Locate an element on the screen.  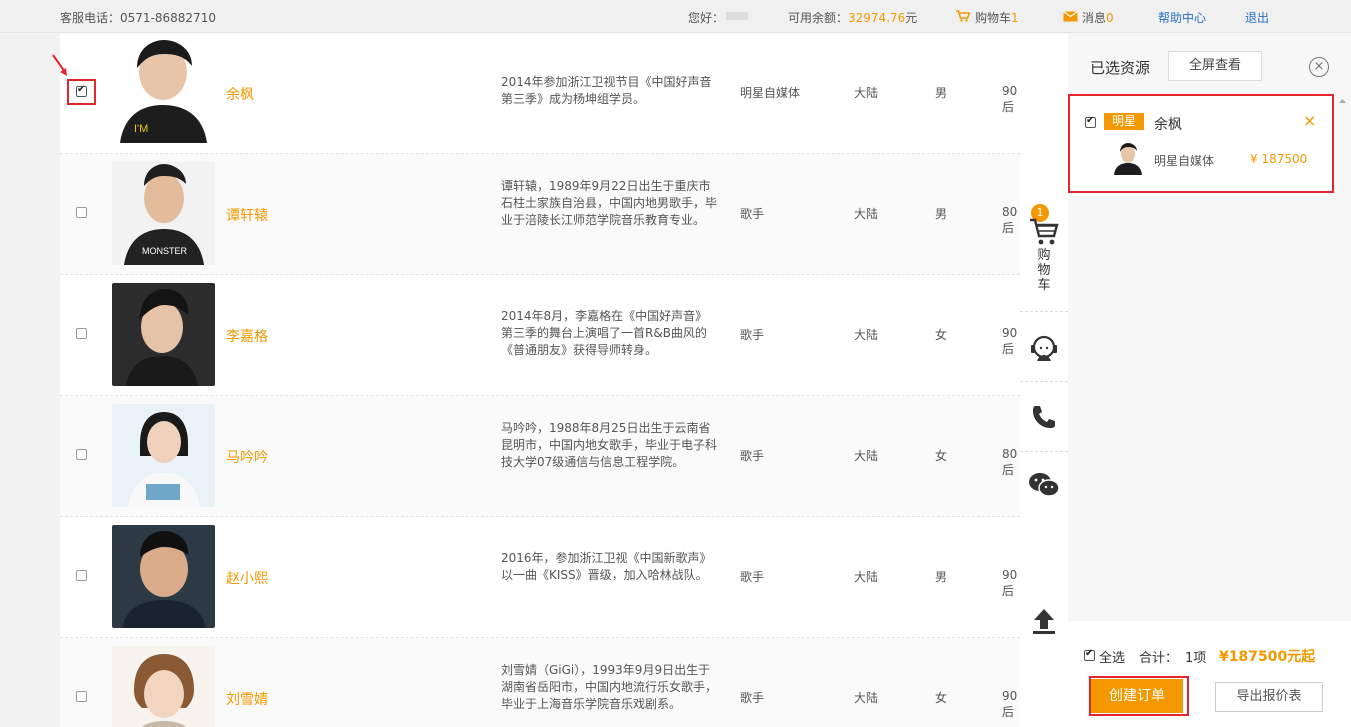
resource-name: 谭轩辕 is located at coordinates (247, 215).